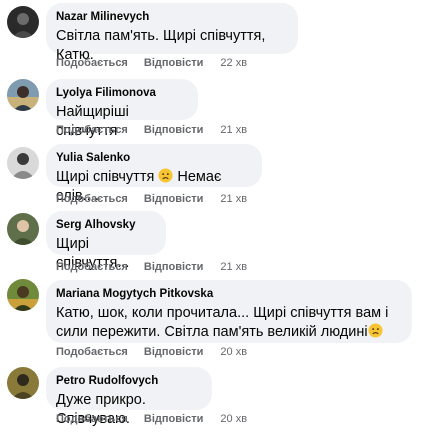 The width and height of the screenshot is (428, 432). What do you see at coordinates (233, 63) in the screenshot?
I see `timestamp: 22 хв` at bounding box center [233, 63].